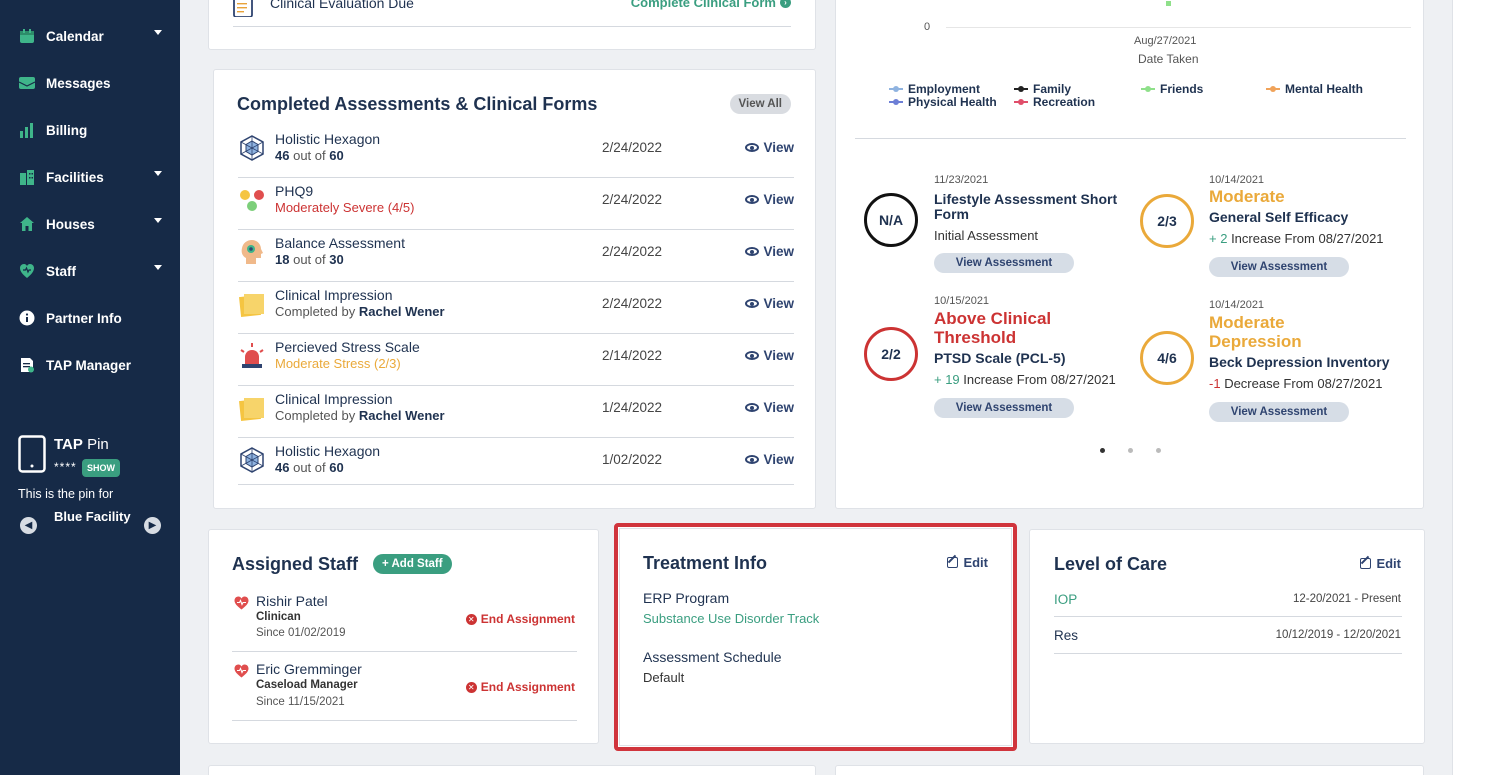 The width and height of the screenshot is (1500, 775). What do you see at coordinates (309, 669) in the screenshot?
I see `staff-name: Eric Gremminger` at bounding box center [309, 669].